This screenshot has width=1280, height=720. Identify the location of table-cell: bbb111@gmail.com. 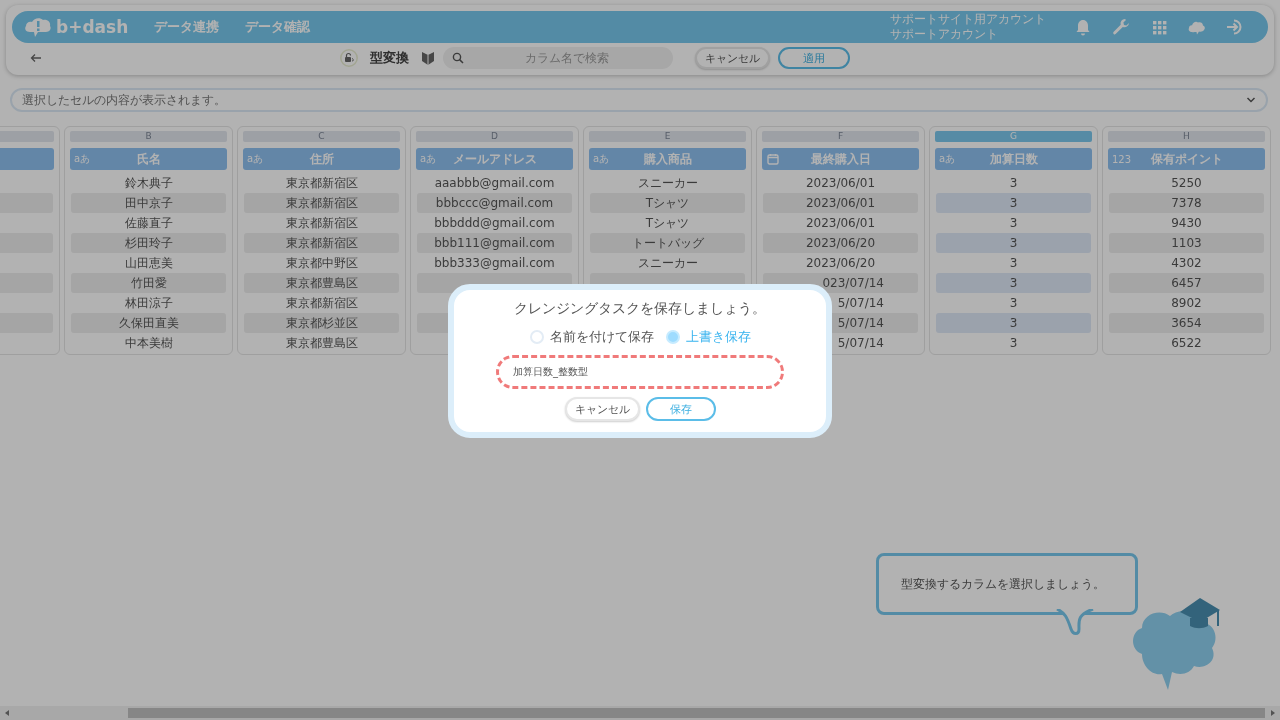
(494, 243).